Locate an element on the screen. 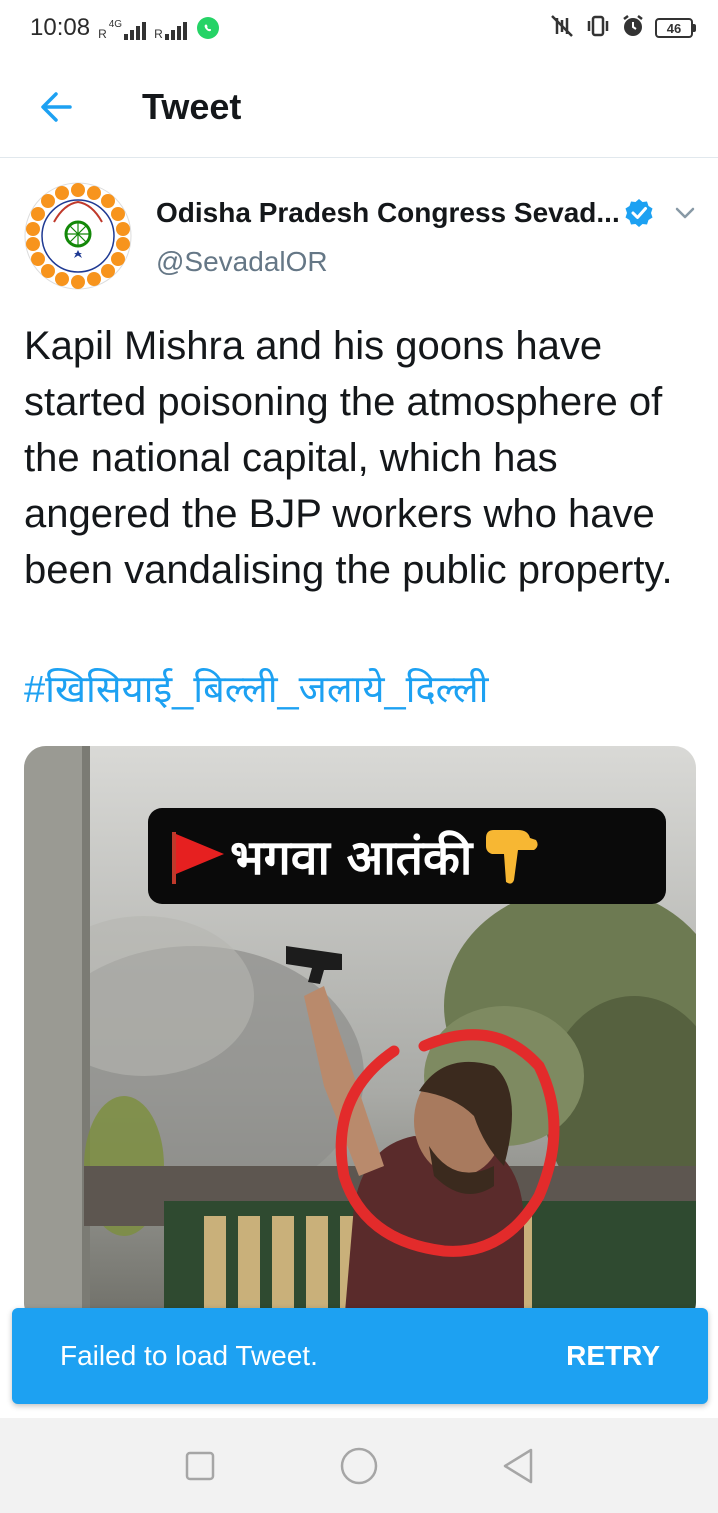 This screenshot has height=1513, width=718. retry-button: RETRY is located at coordinates (613, 1356).